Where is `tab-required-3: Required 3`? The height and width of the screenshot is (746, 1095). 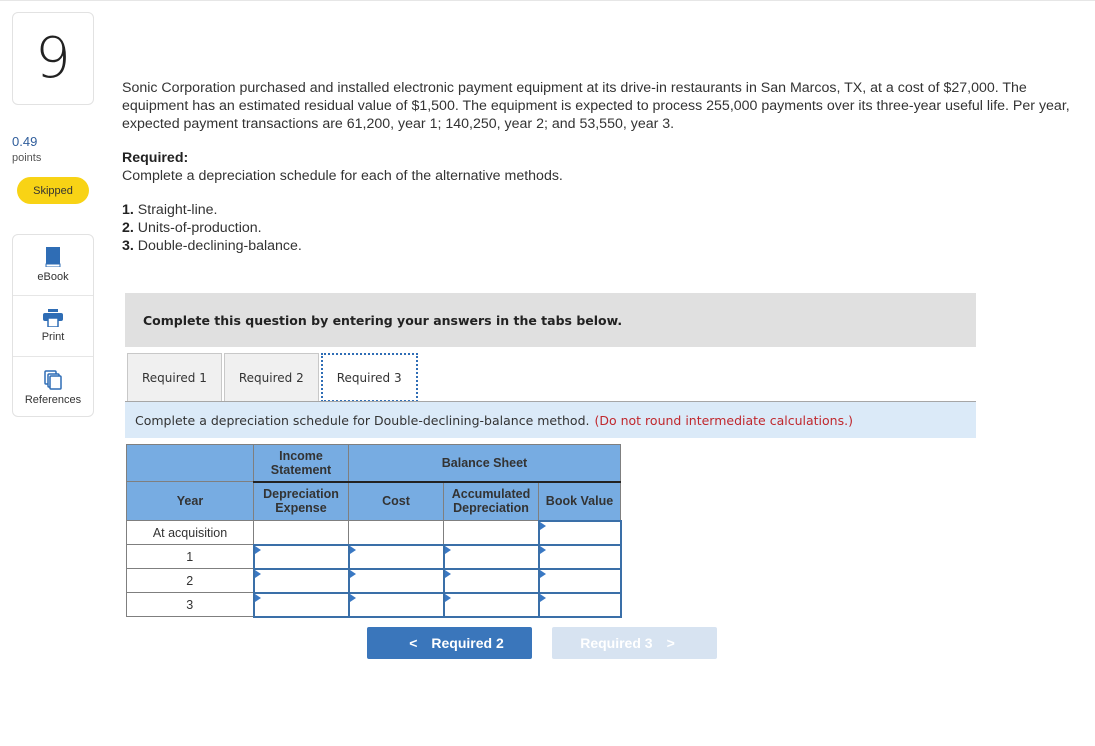 tab-required-3: Required 3 is located at coordinates (369, 377).